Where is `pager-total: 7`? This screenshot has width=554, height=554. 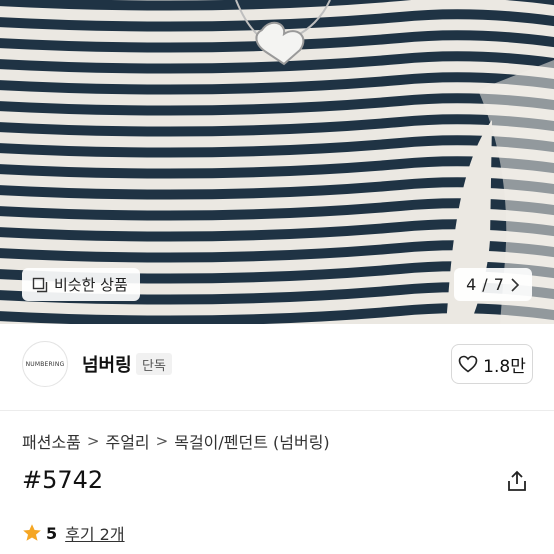
pager-total: 7 is located at coordinates (498, 284).